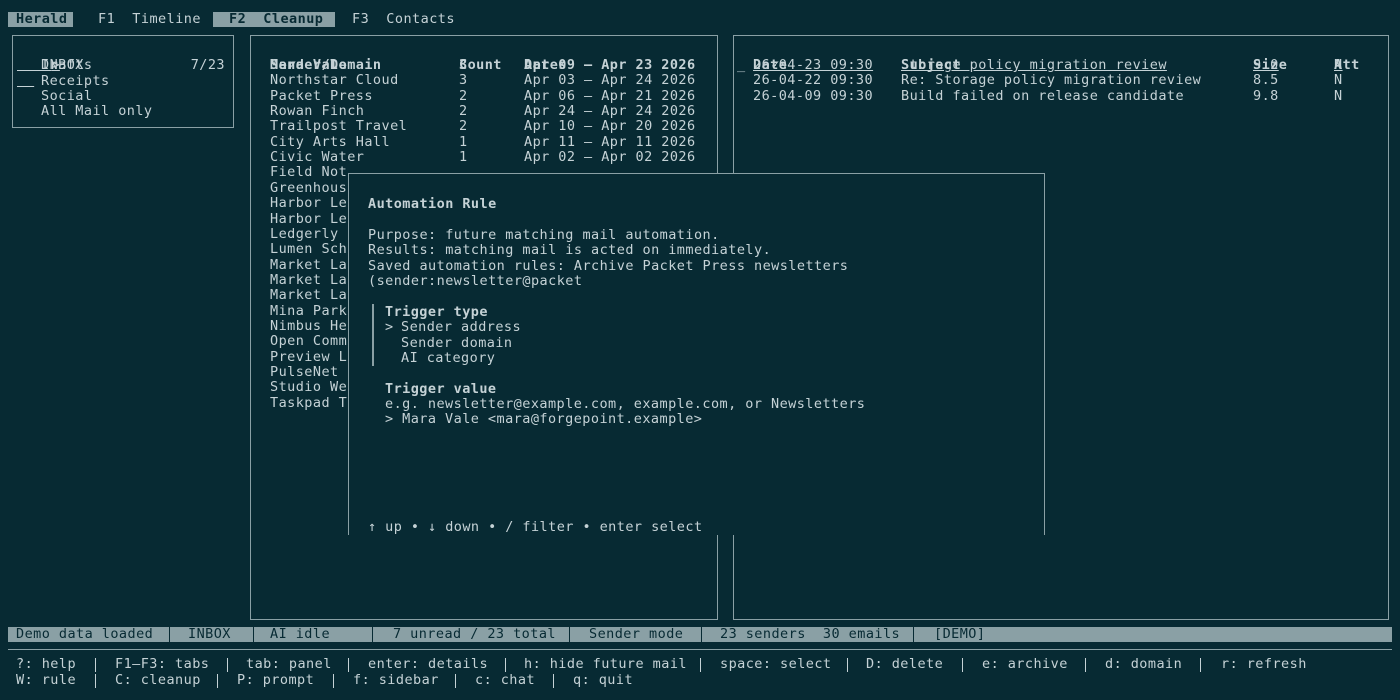  What do you see at coordinates (289, 664) in the screenshot?
I see `help-hint: tab: panel` at bounding box center [289, 664].